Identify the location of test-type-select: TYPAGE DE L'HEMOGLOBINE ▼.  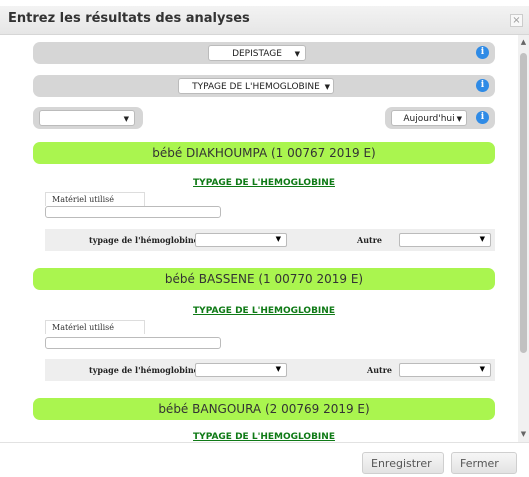
(256, 86).